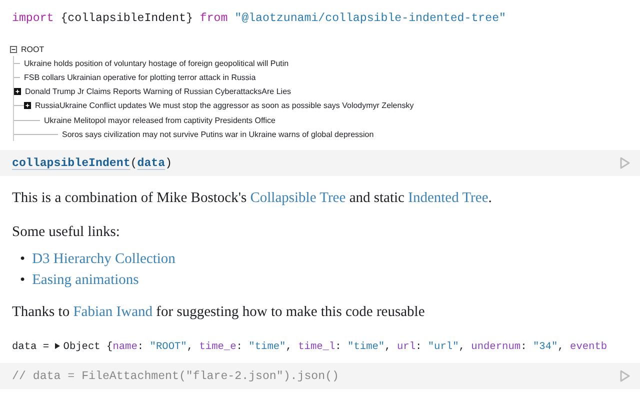 This screenshot has width=640, height=400. What do you see at coordinates (85, 280) in the screenshot?
I see `list-link: Easing animations` at bounding box center [85, 280].